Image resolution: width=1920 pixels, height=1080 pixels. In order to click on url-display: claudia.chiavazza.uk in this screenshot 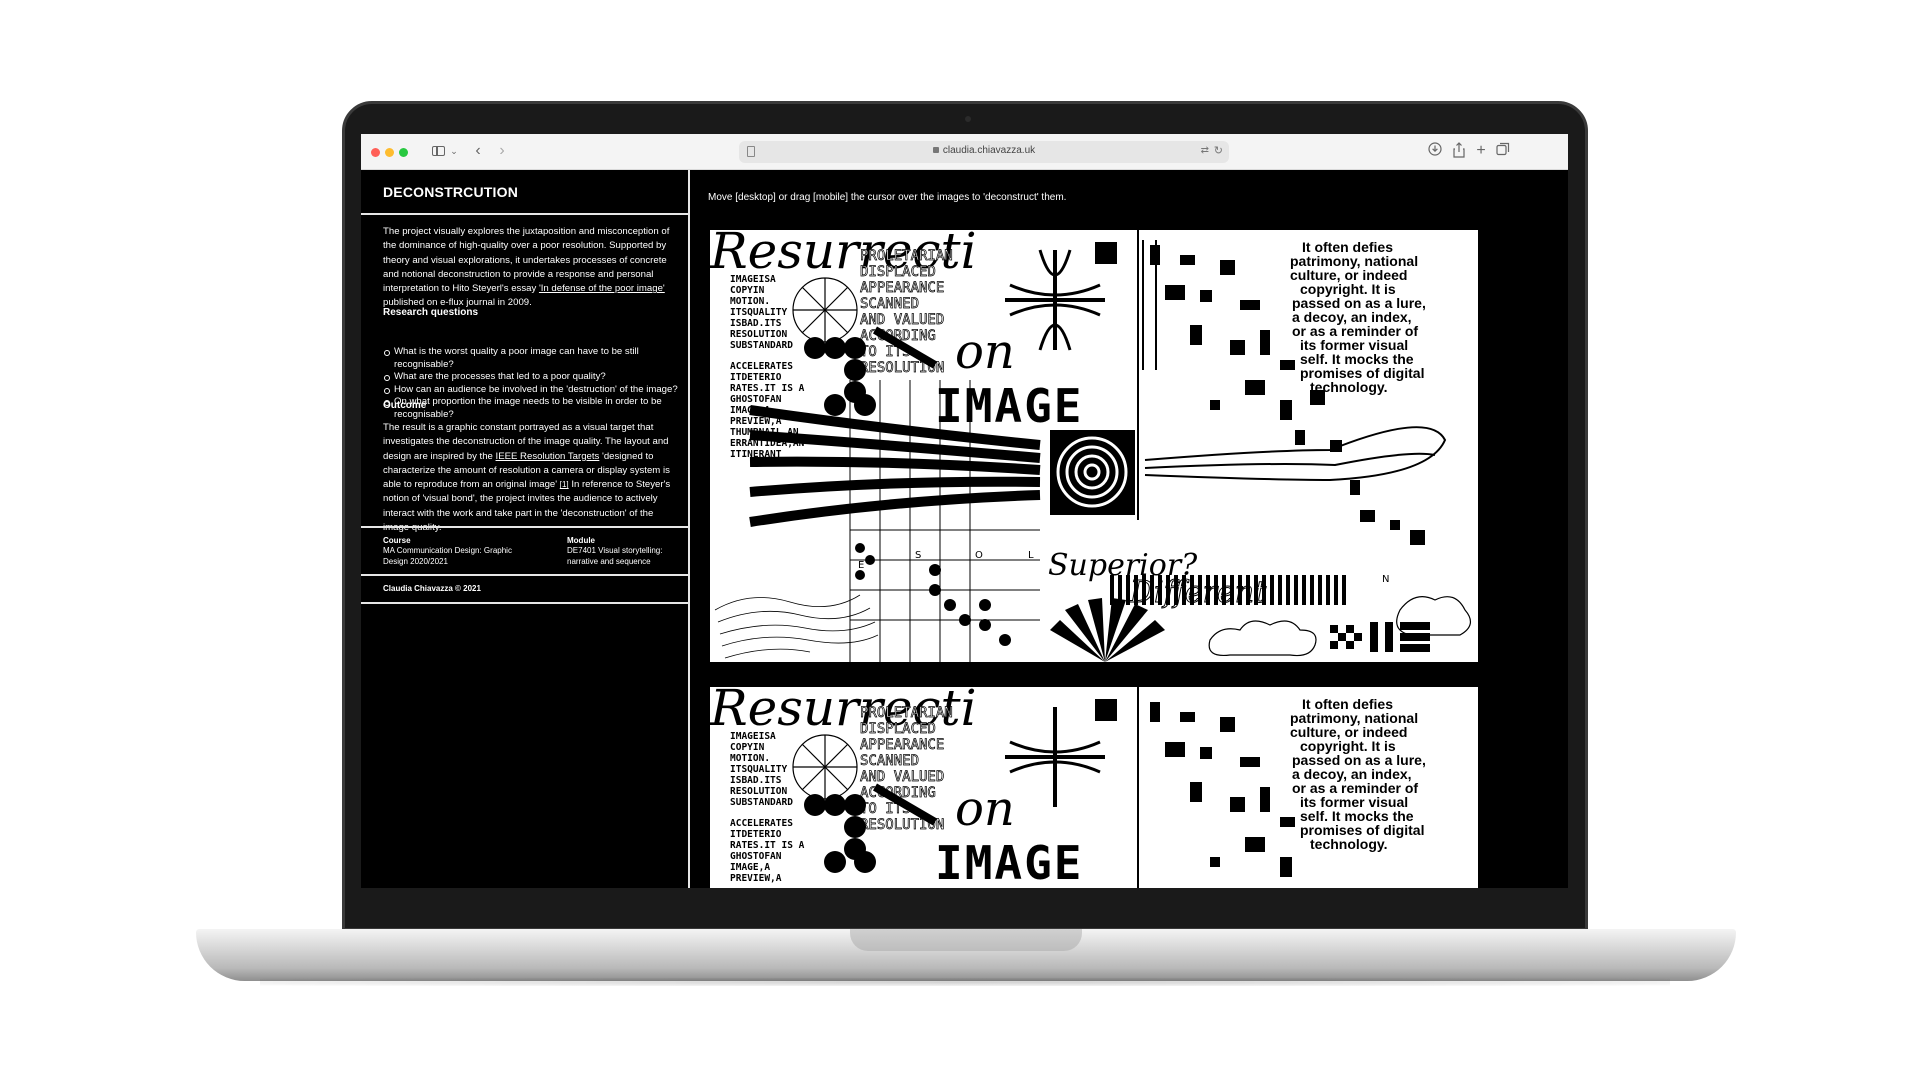, I will do `click(984, 150)`.